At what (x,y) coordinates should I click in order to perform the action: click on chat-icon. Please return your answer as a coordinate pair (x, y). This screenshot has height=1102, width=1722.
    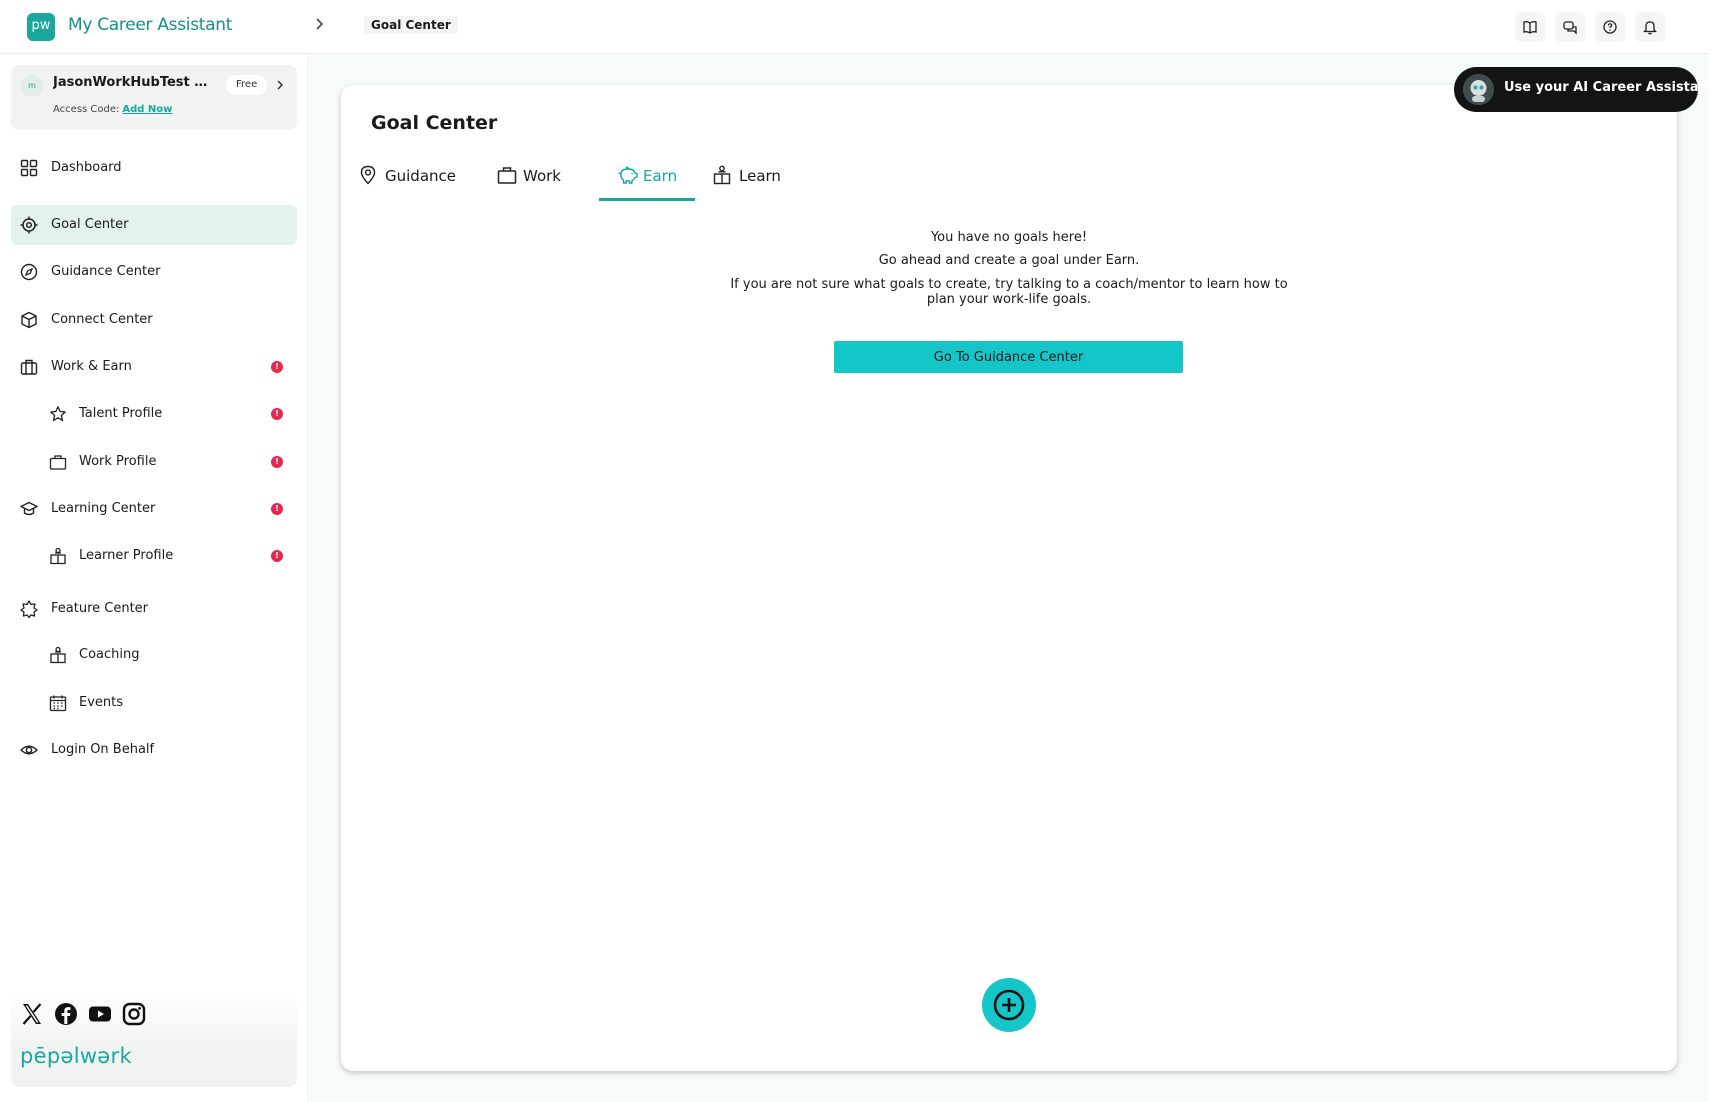
    Looking at the image, I should click on (1570, 27).